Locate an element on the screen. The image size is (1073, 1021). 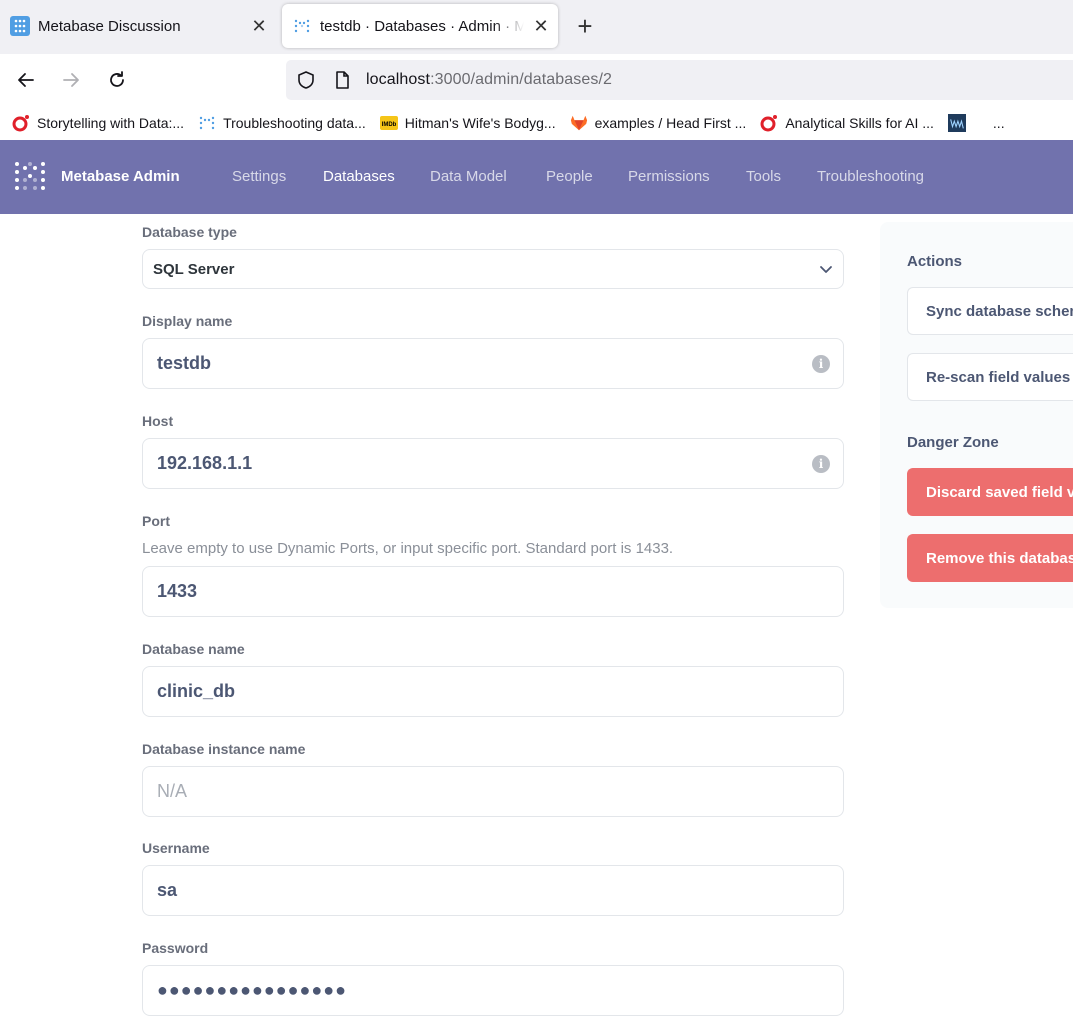
database-type-select: SQL Server is located at coordinates (493, 269).